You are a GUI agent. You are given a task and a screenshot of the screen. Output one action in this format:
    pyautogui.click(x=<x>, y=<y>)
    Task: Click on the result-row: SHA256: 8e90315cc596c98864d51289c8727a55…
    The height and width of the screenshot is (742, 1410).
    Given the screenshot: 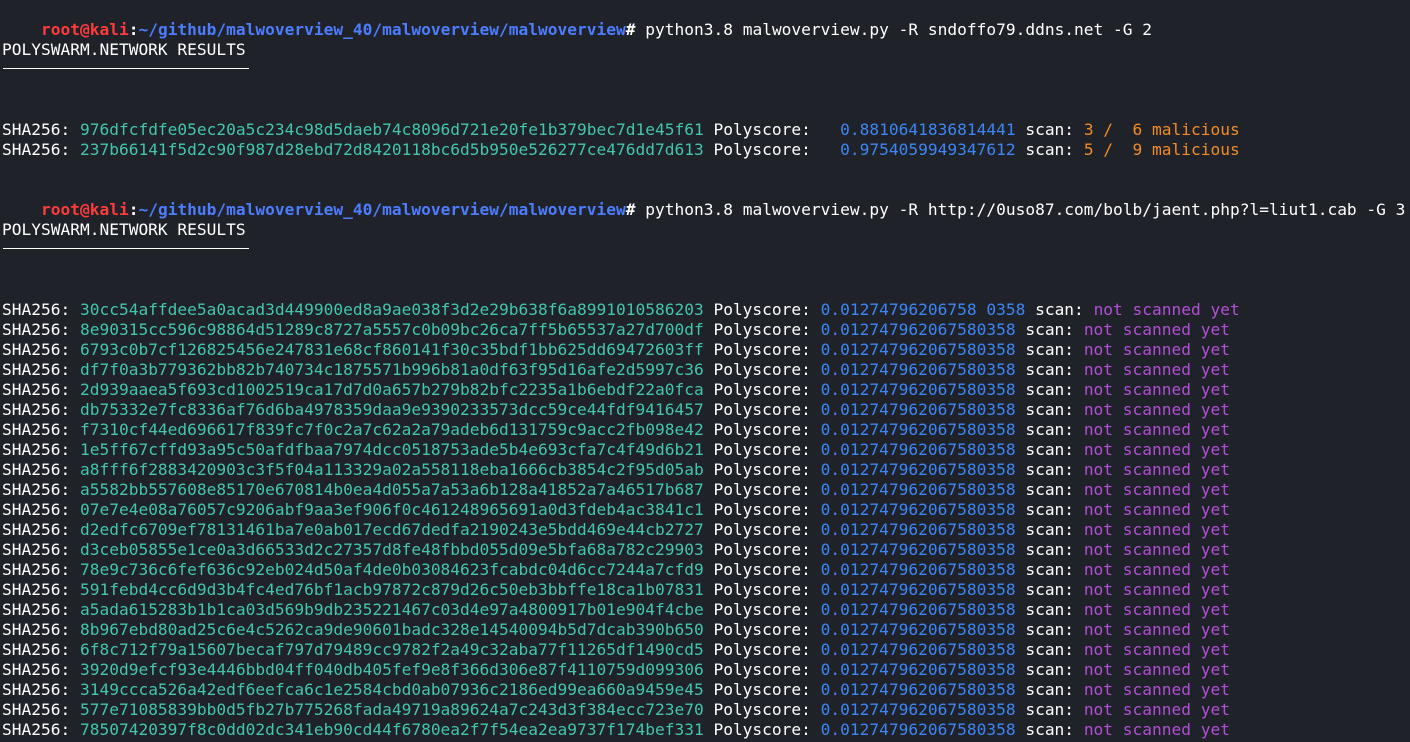 What is the action you would take?
    pyautogui.click(x=616, y=330)
    